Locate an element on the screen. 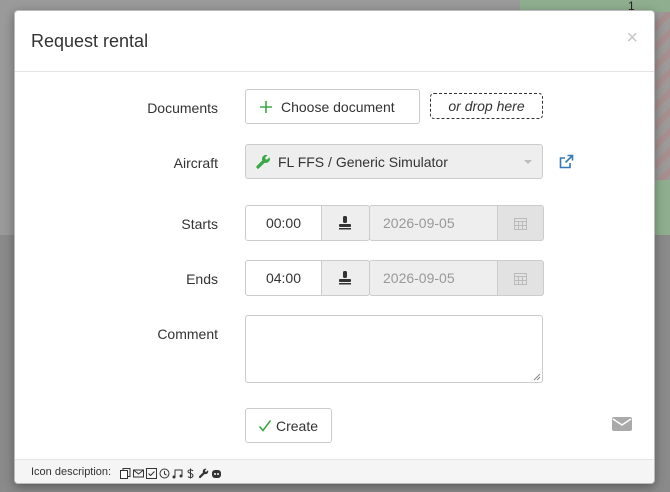 Image resolution: width=670 pixels, height=492 pixels. documents-label: Documents is located at coordinates (182, 108).